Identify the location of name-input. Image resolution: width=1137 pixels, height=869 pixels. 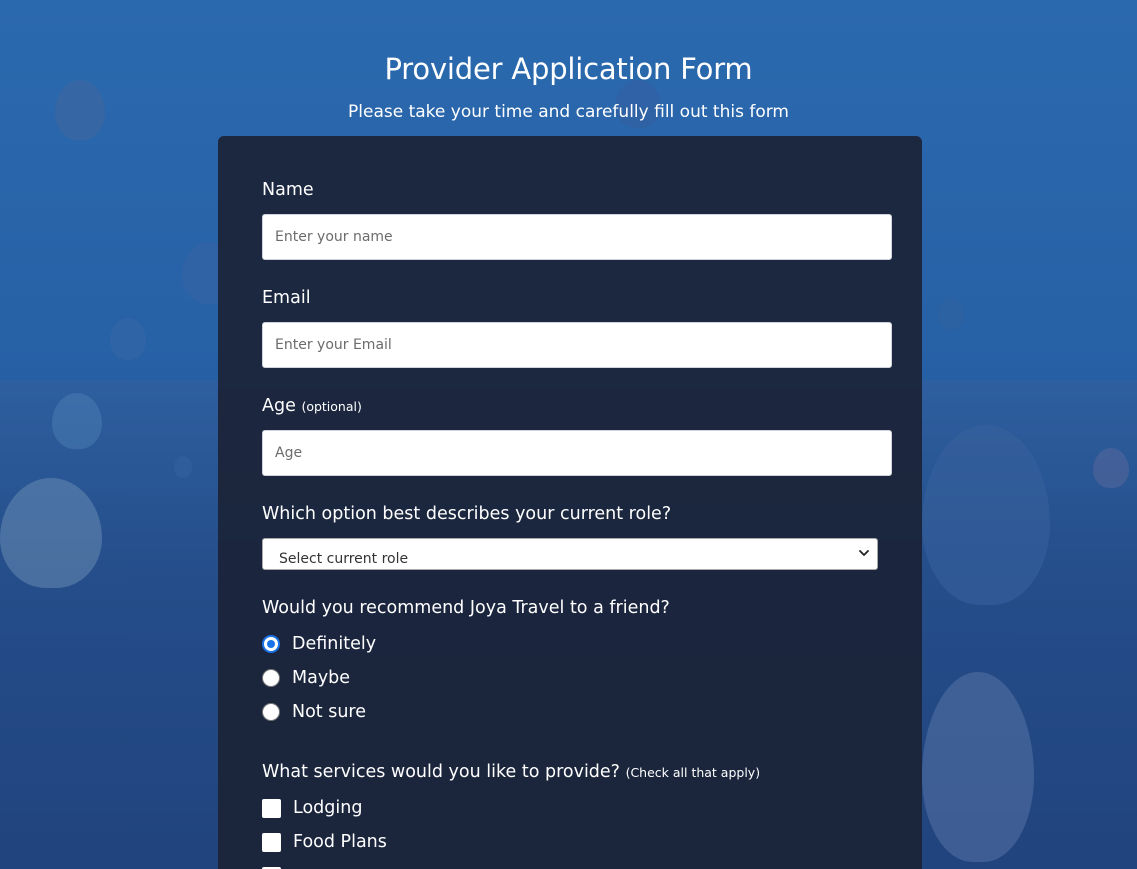
(577, 237).